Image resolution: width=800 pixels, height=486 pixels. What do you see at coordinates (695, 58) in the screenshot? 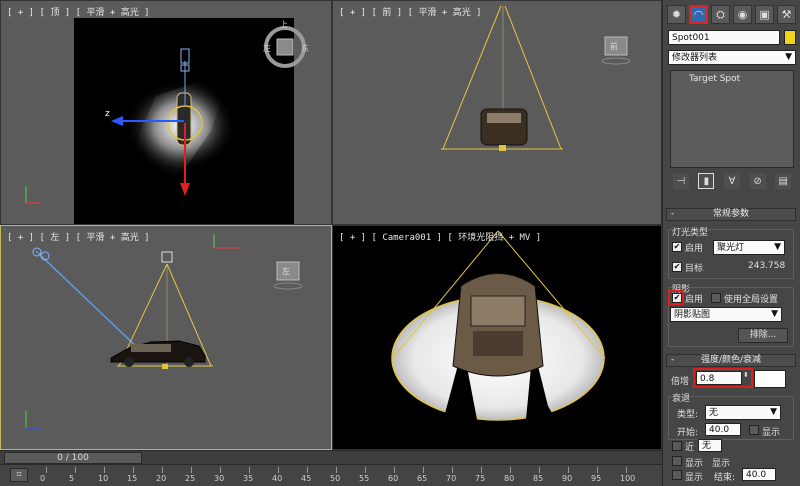
I see `modifier-list-label: 修改器列表` at bounding box center [695, 58].